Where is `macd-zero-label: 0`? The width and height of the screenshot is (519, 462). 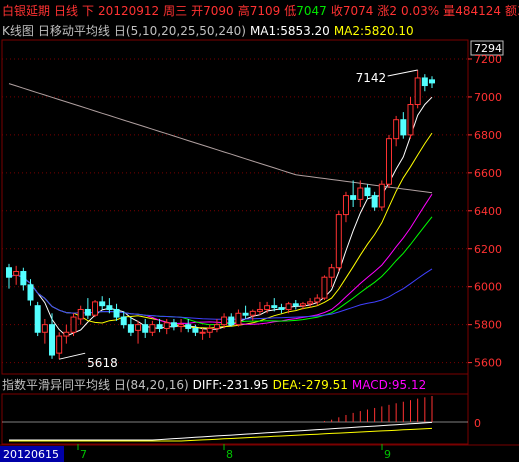 macd-zero-label: 0 is located at coordinates (477, 423).